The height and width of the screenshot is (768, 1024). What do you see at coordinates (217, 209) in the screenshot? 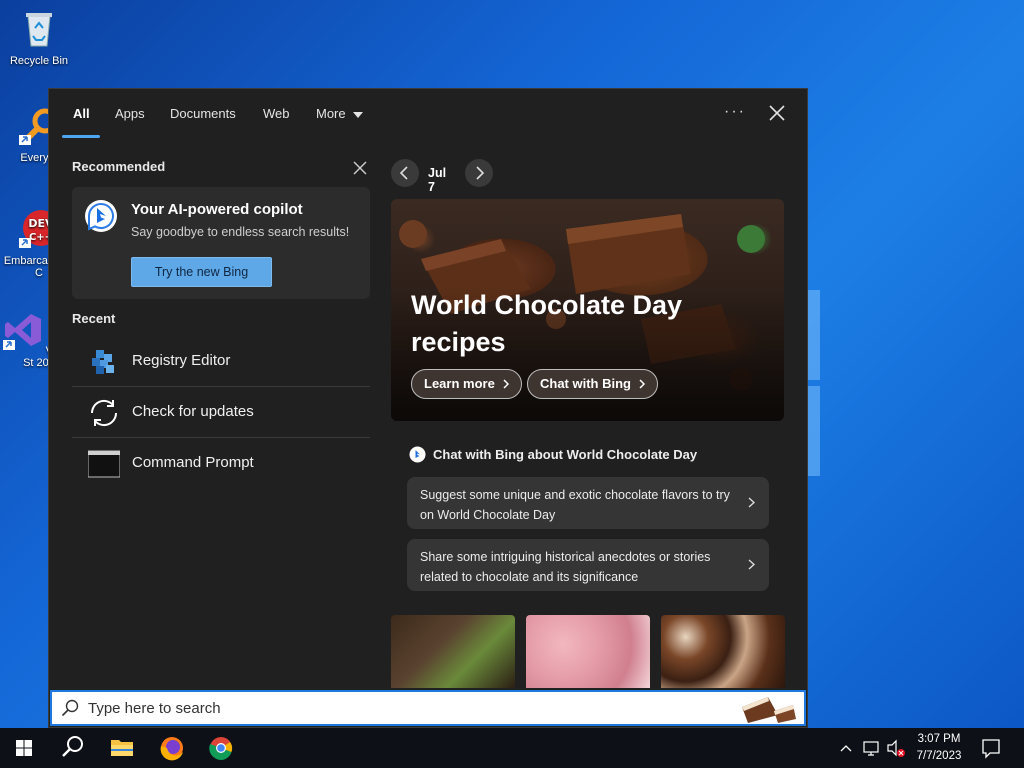
I see `copilot-title: Your AI-powered copilot` at bounding box center [217, 209].